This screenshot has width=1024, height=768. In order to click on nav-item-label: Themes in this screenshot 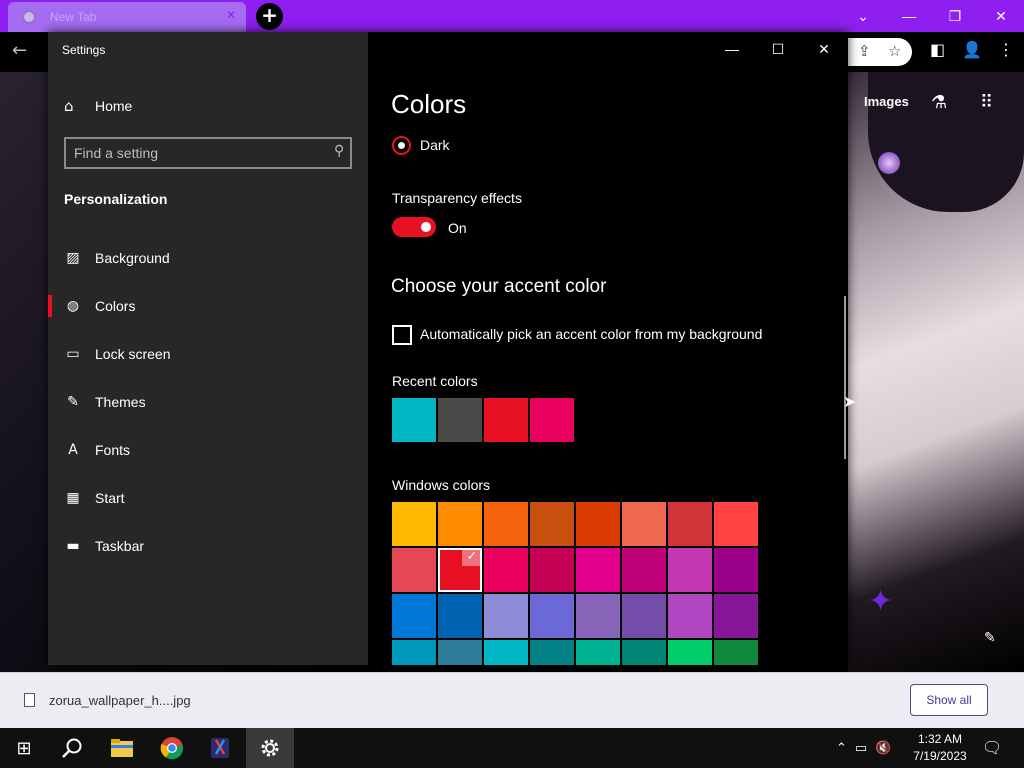, I will do `click(120, 402)`.